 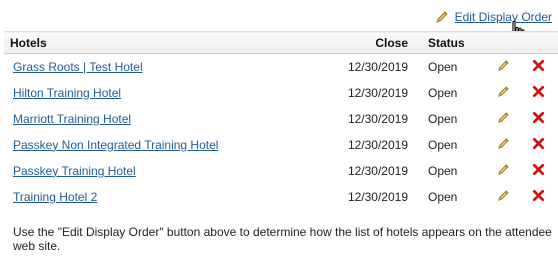 I want to click on toolbar: Edit Display Order, so click(x=279, y=15).